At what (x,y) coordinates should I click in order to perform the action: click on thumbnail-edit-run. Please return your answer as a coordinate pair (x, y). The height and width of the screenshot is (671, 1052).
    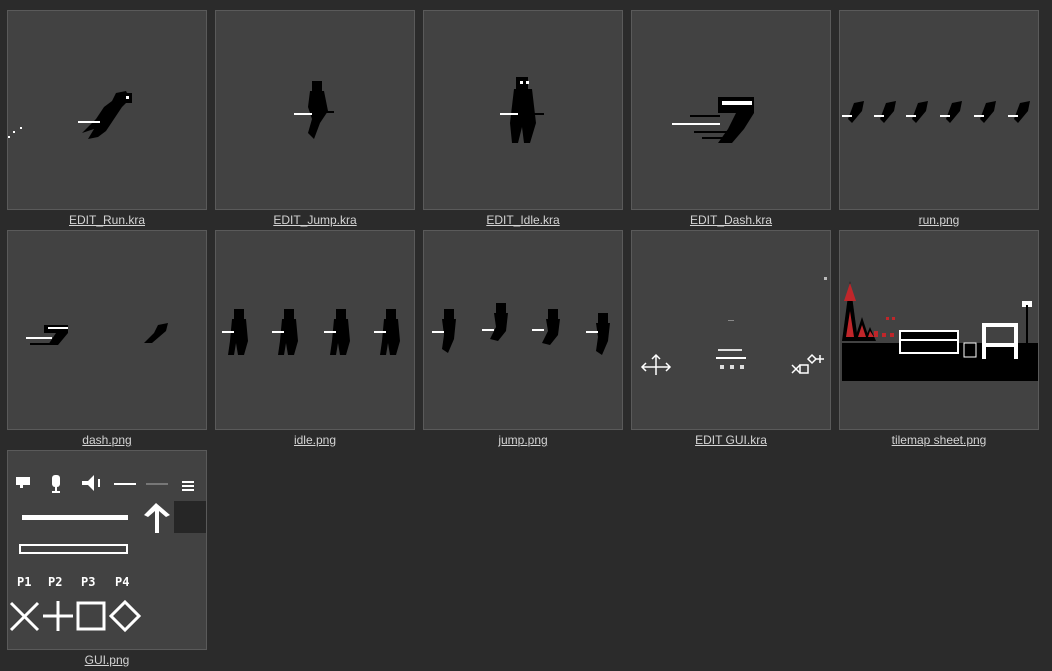
    Looking at the image, I should click on (107, 110).